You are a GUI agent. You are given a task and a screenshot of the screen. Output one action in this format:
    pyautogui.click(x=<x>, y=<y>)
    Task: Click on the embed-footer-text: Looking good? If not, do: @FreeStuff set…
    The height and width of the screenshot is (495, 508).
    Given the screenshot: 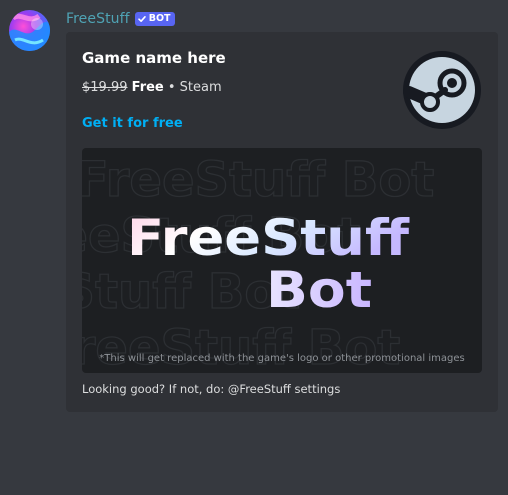 What is the action you would take?
    pyautogui.click(x=211, y=389)
    